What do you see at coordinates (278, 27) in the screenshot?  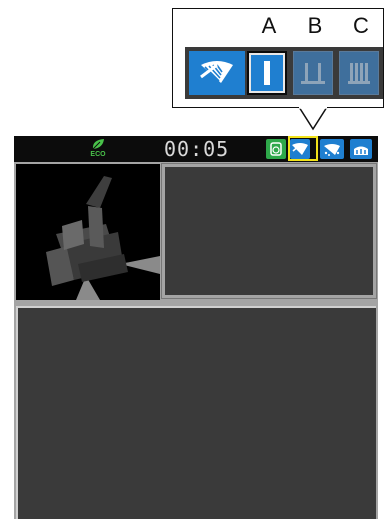 I see `mode-labels: A B C` at bounding box center [278, 27].